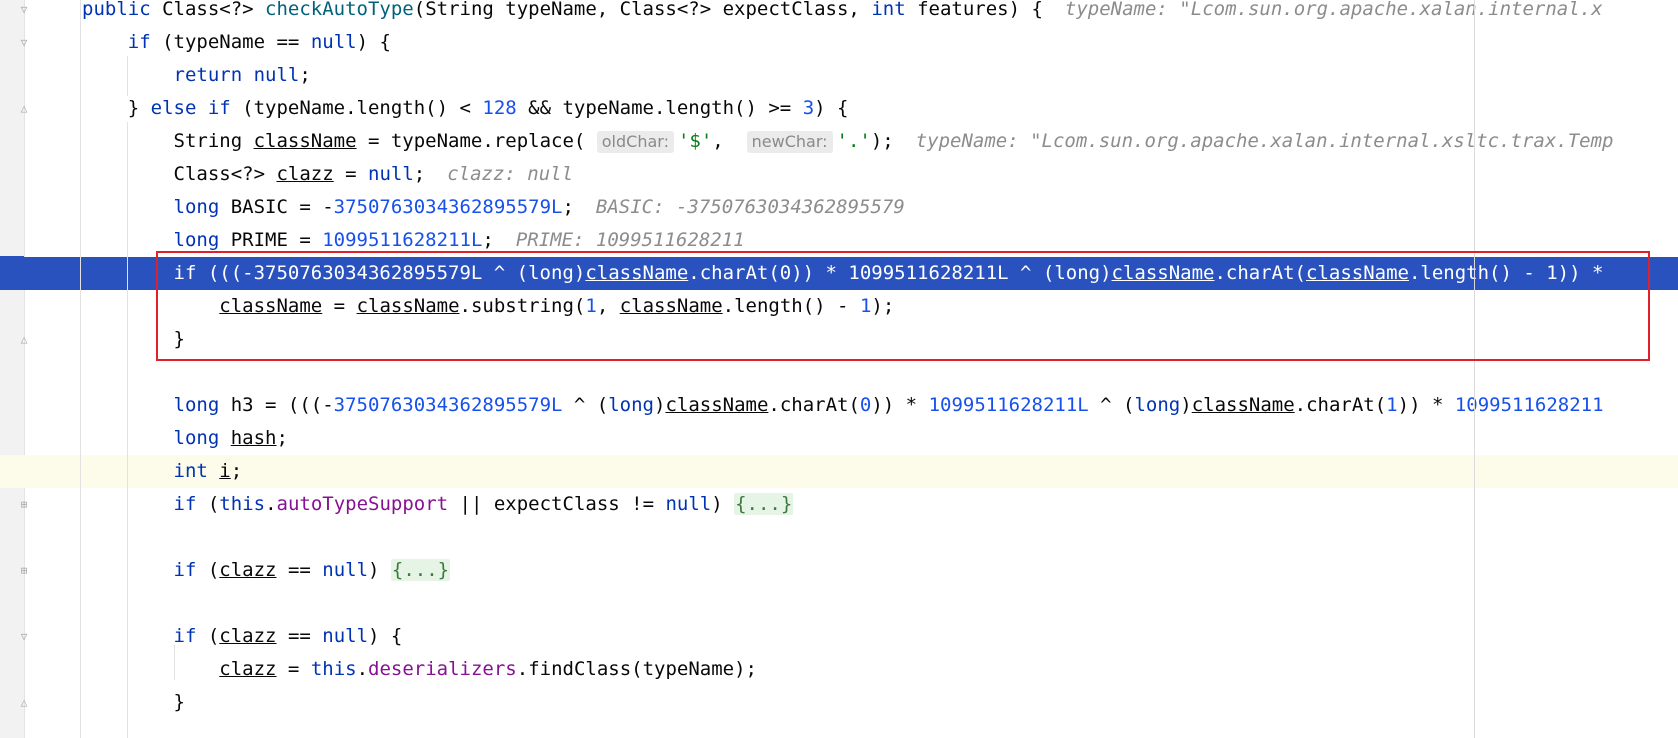  I want to click on code-token: checkAutoType, so click(339, 10).